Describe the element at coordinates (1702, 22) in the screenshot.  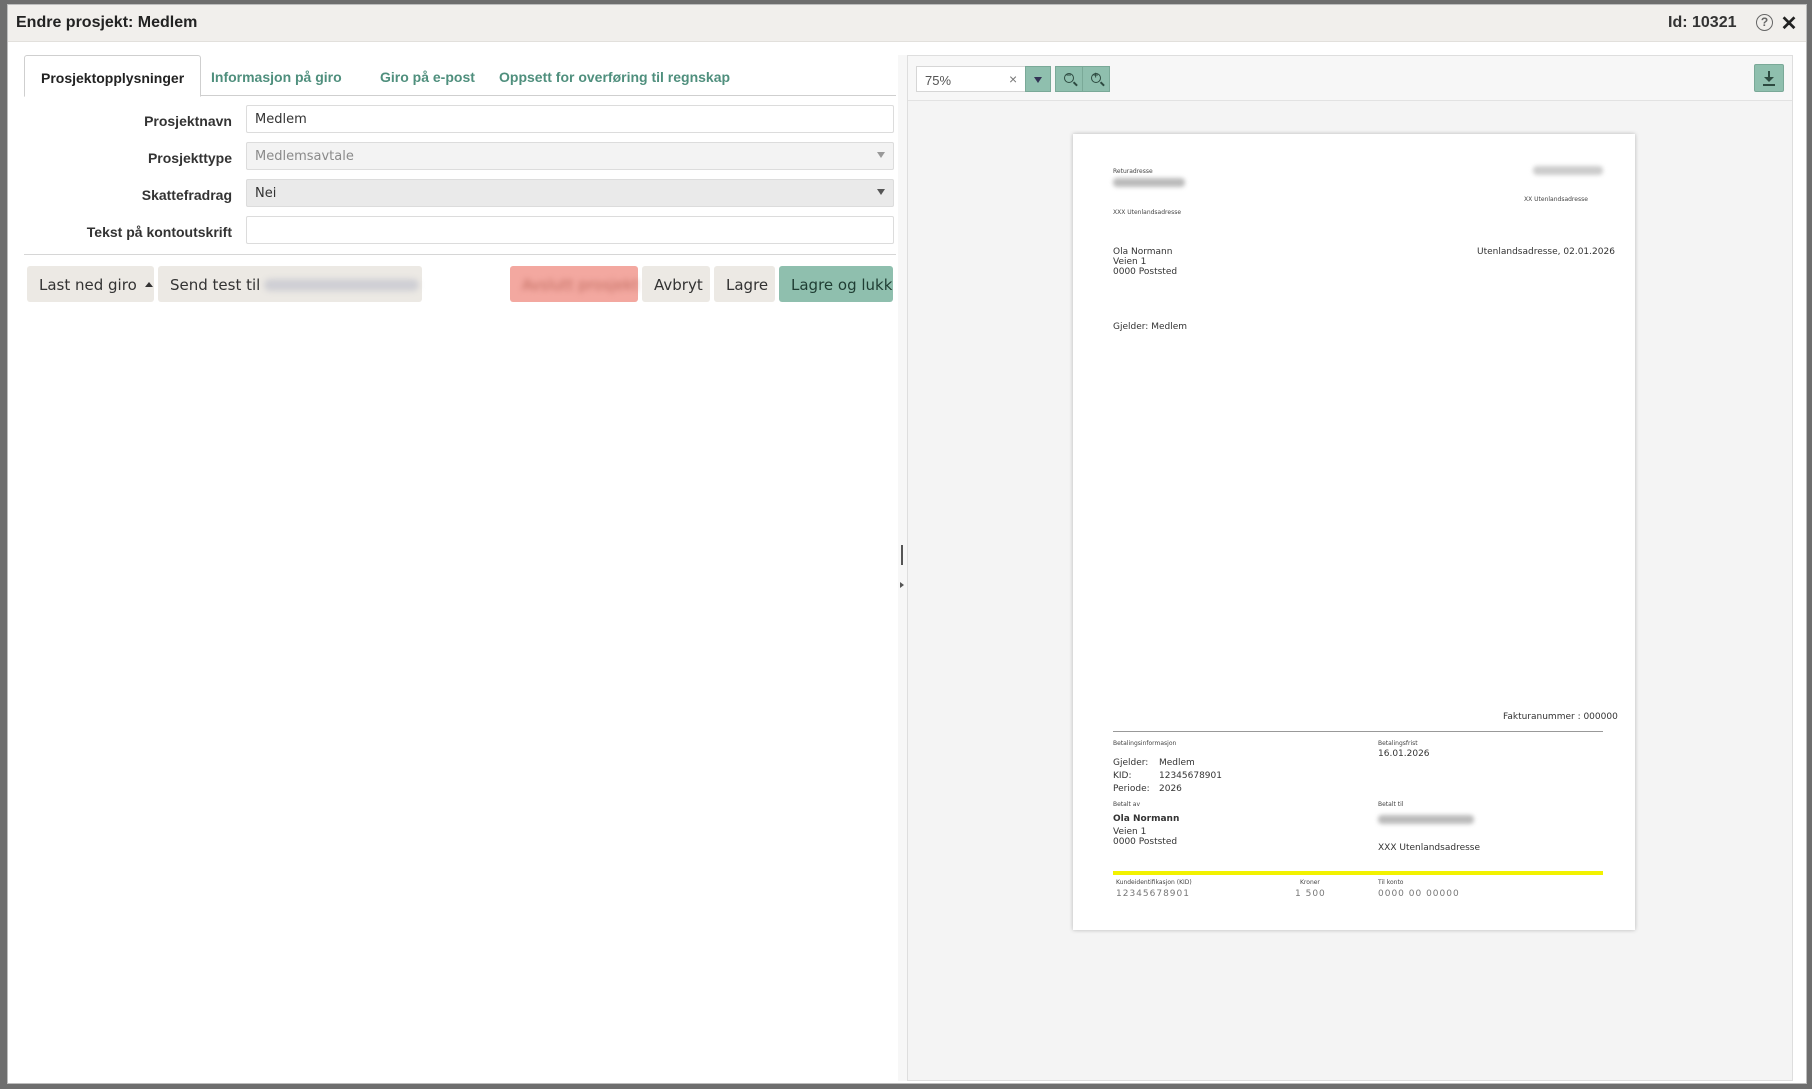
I see `project-id-label: Id: 10321` at that location.